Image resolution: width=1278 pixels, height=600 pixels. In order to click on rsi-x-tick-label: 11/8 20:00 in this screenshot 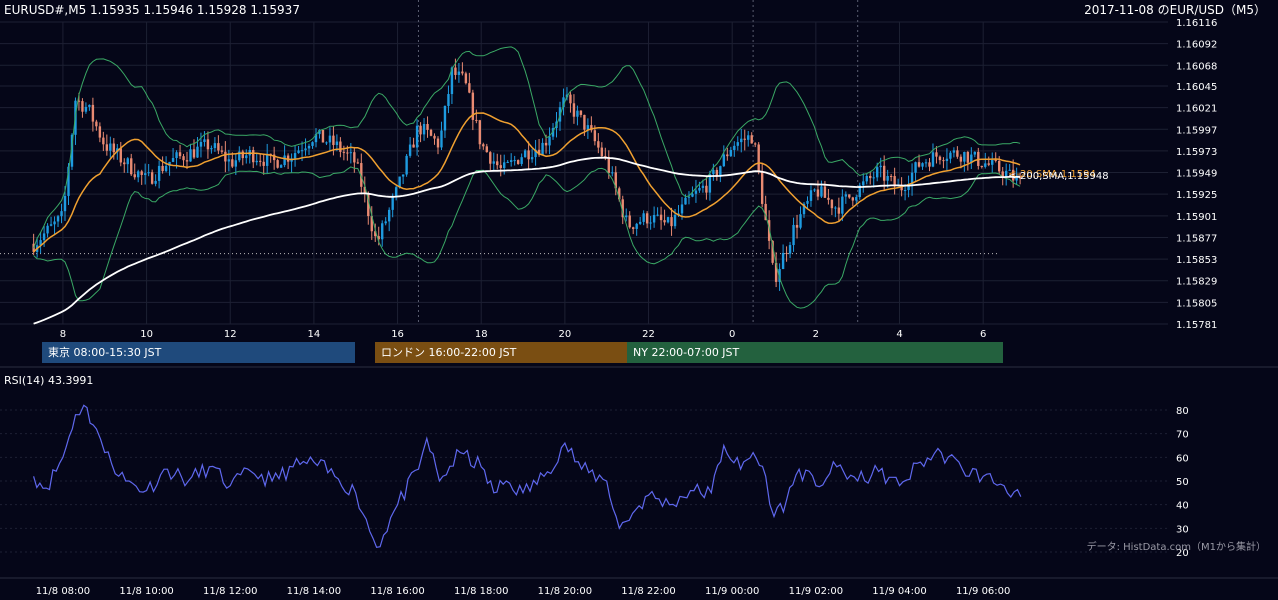, I will do `click(565, 591)`.